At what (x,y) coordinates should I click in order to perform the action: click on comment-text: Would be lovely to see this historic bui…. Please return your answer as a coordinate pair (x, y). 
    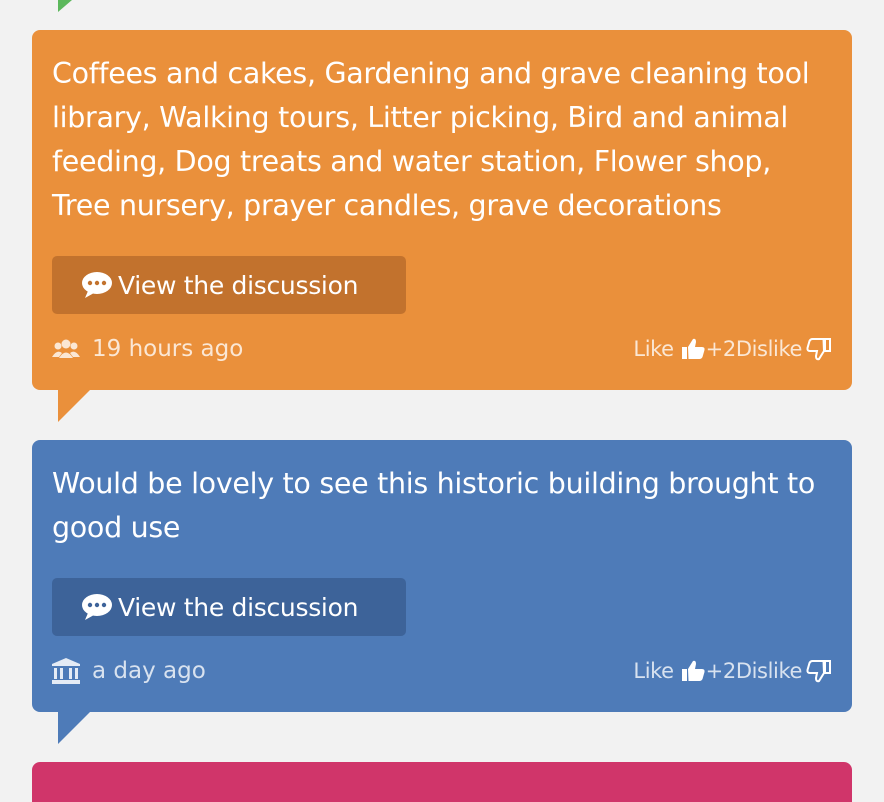
    Looking at the image, I should click on (433, 505).